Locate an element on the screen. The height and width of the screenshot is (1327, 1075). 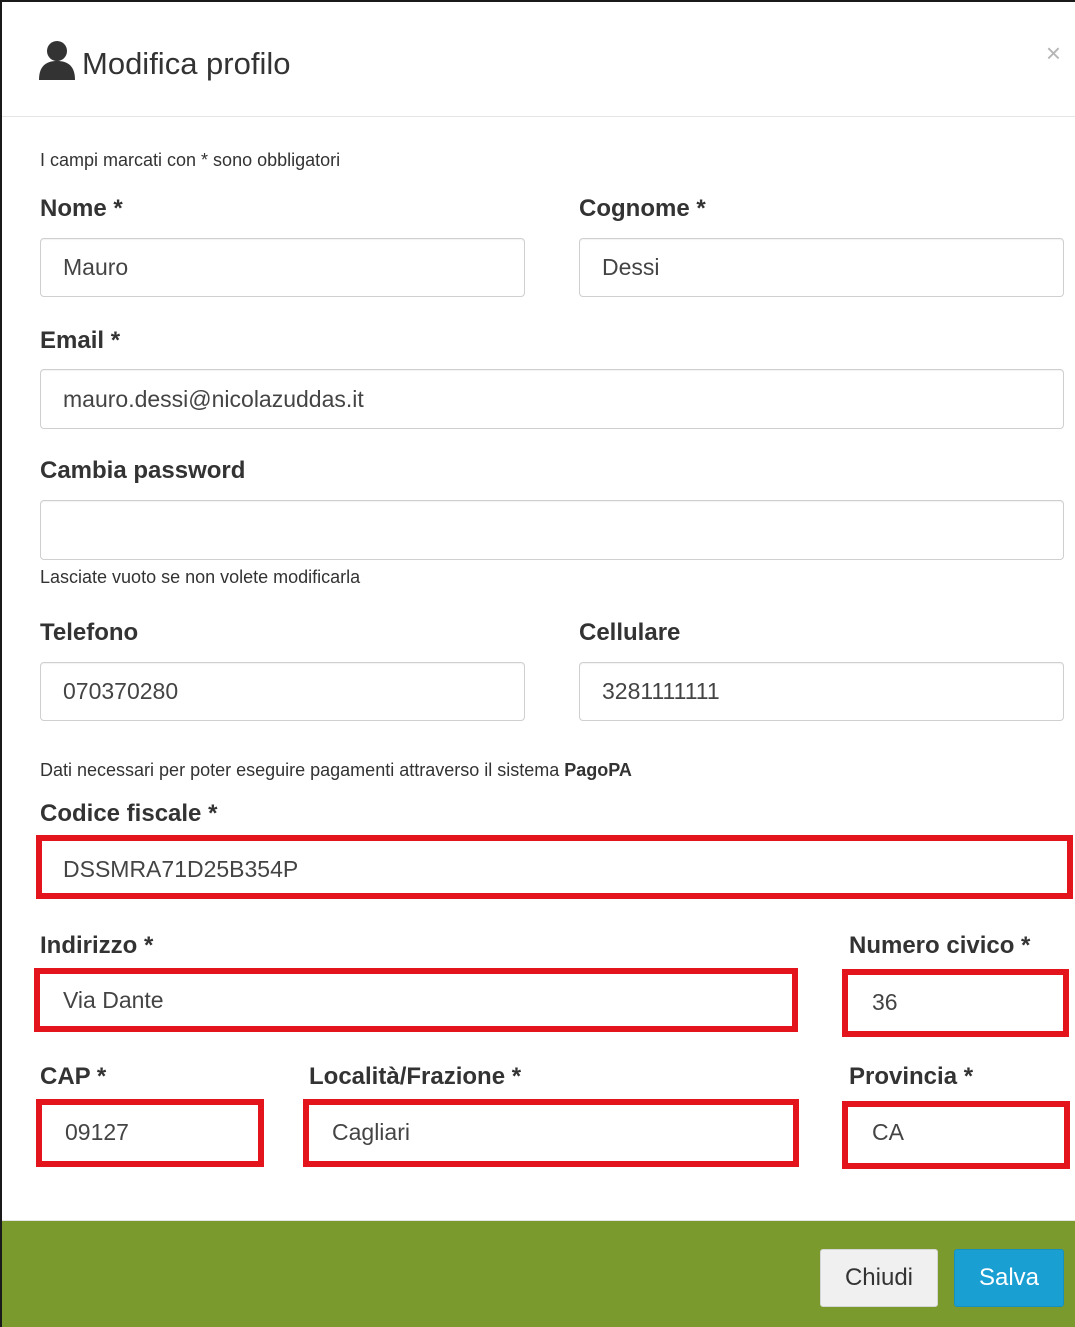
dialog-footer: Chiudi Salva is located at coordinates (538, 1273).